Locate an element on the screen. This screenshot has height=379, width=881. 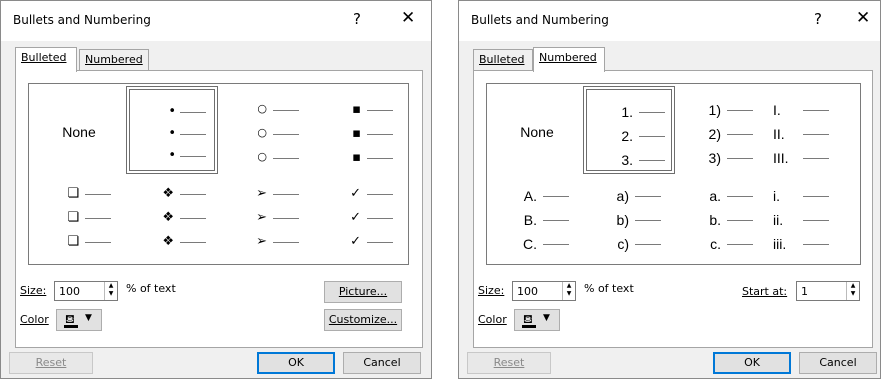
tab-label: Numbered is located at coordinates (114, 59).